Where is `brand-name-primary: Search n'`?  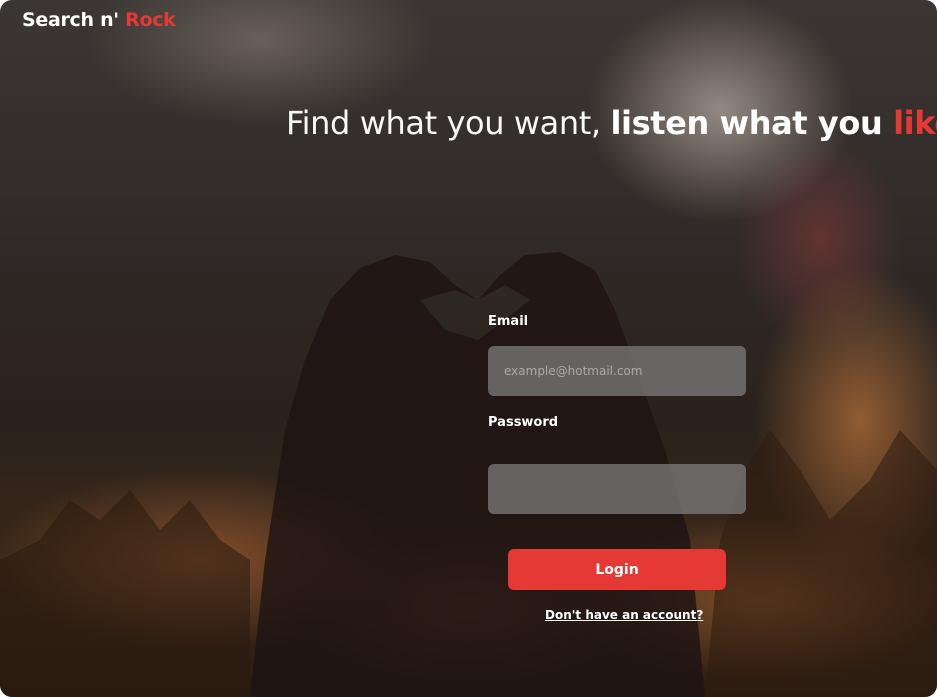
brand-name-primary: Search n' is located at coordinates (74, 20).